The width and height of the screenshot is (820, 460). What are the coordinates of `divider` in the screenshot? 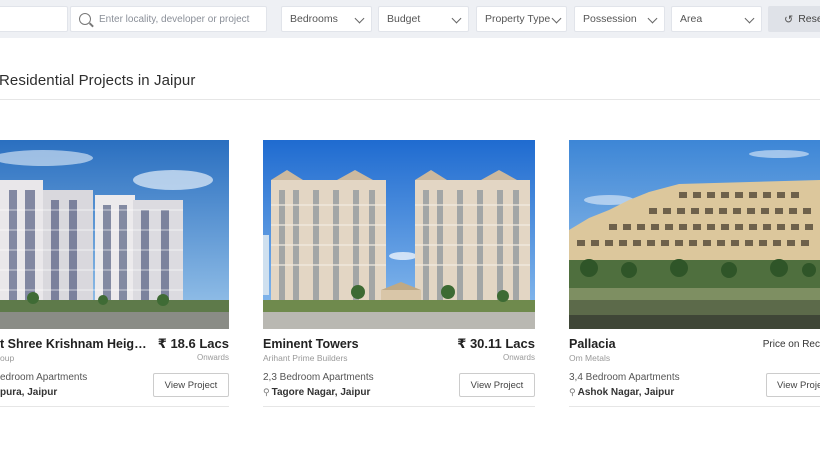 It's located at (410, 99).